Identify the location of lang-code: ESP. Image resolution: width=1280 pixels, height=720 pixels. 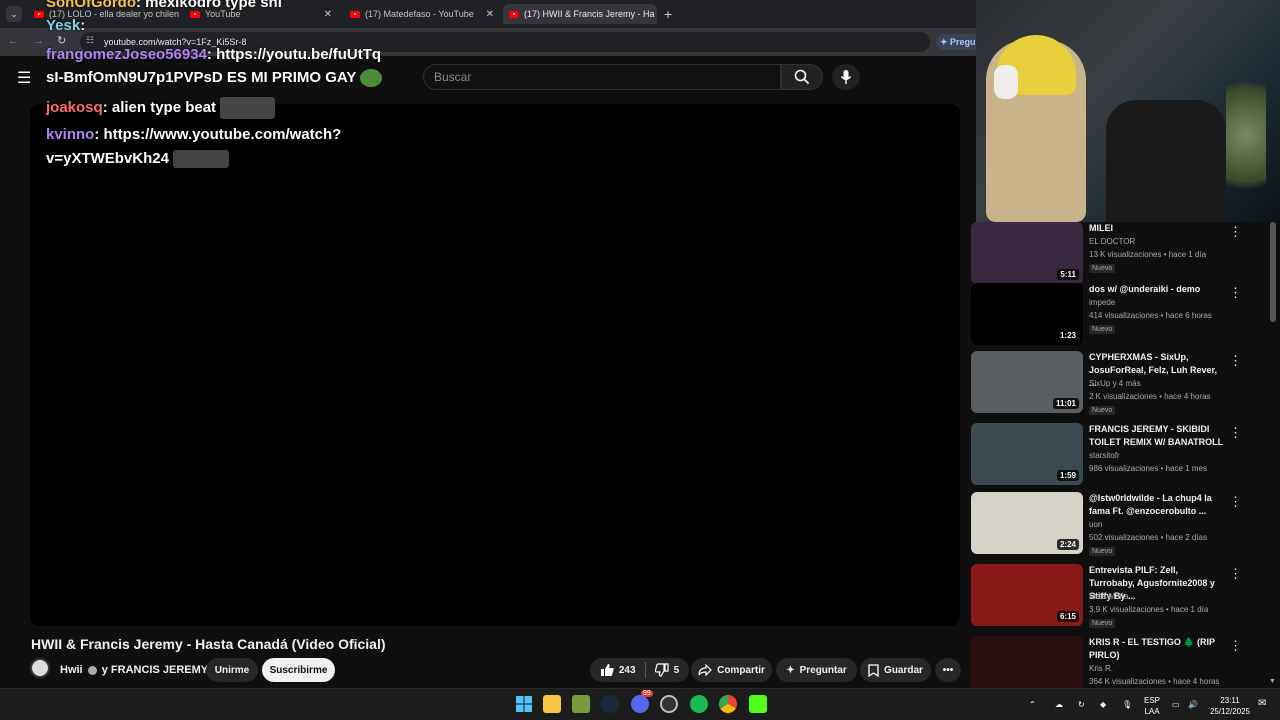
(1152, 700).